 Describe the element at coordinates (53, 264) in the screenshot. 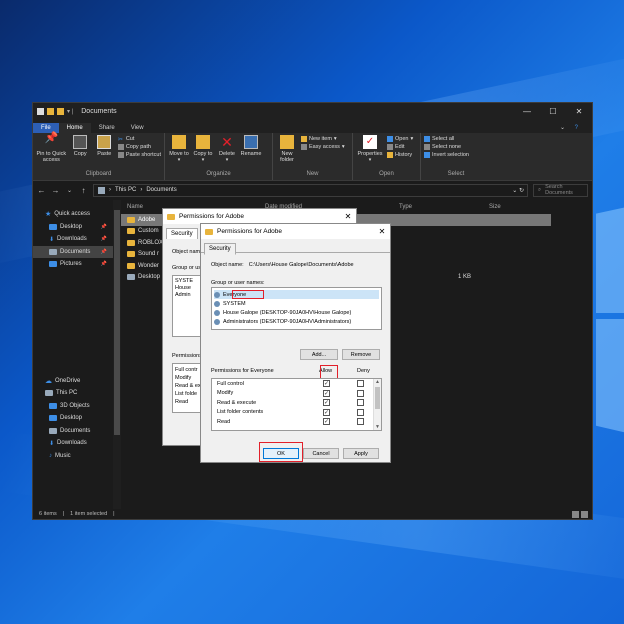

I see `folder-blue-icon` at that location.